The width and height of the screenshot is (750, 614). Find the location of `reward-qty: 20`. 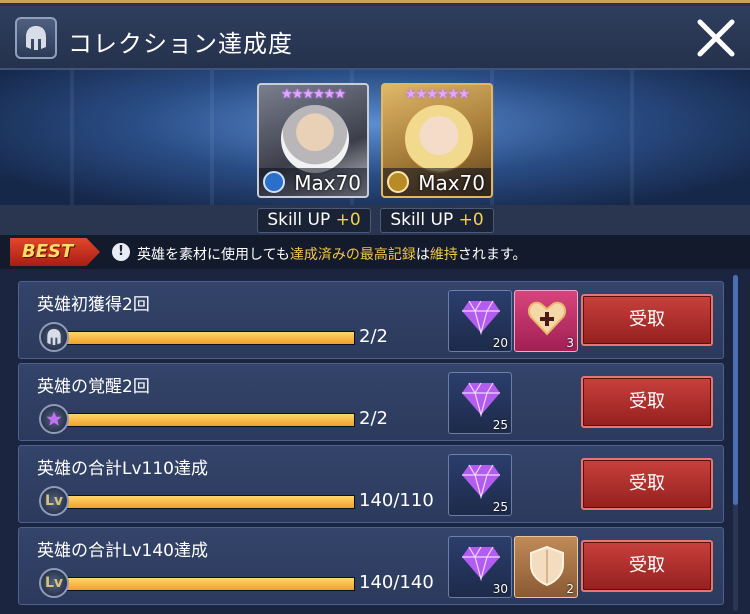

reward-qty: 20 is located at coordinates (500, 343).